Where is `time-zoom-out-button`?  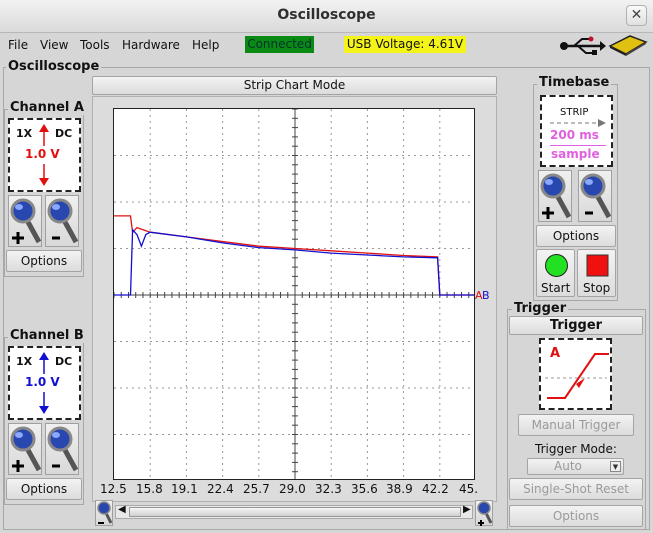
time-zoom-out-button is located at coordinates (104, 513).